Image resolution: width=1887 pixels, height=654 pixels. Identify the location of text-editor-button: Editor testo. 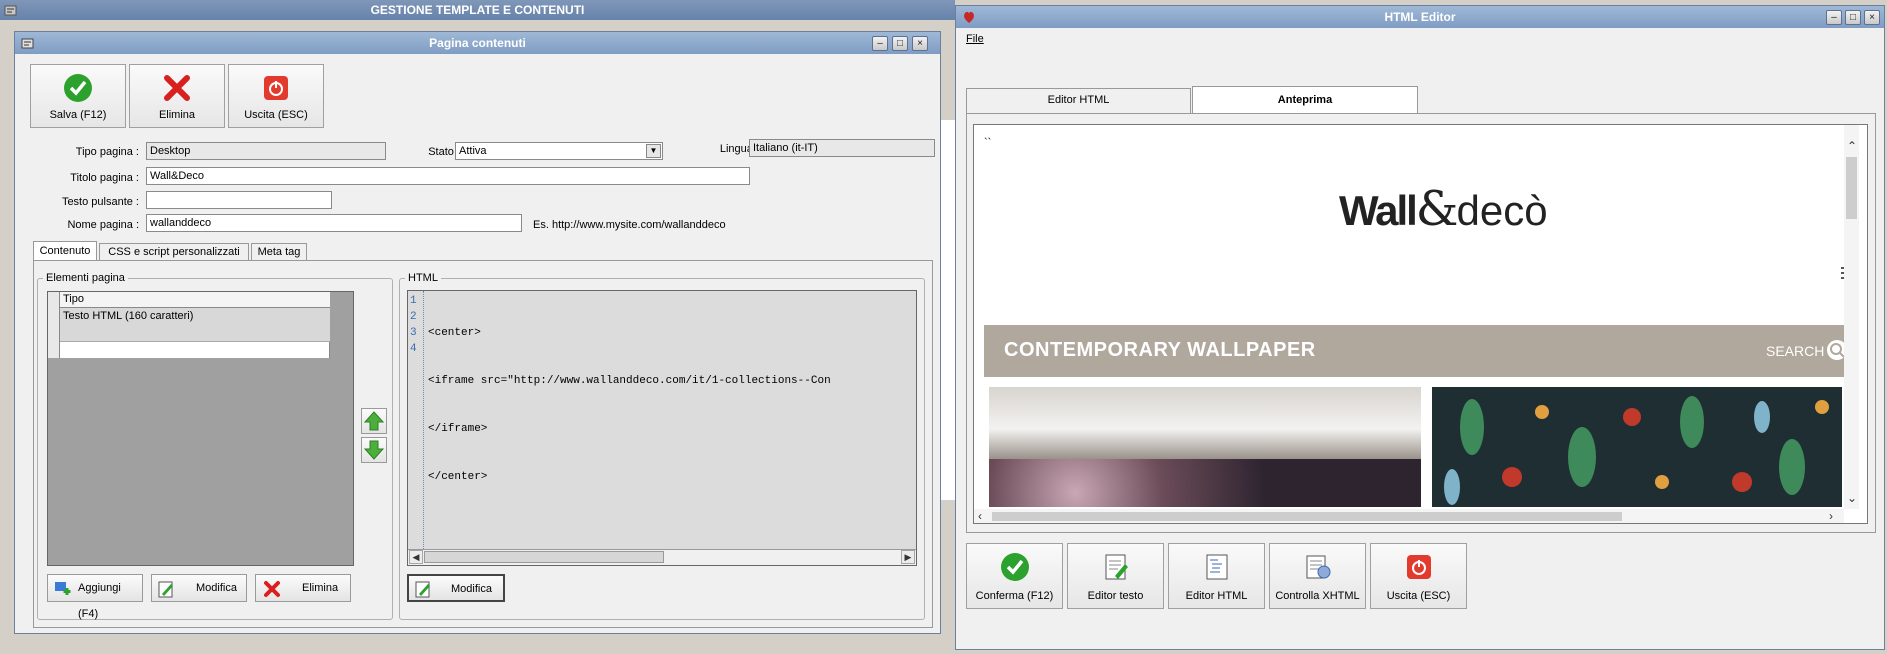
(1115, 576).